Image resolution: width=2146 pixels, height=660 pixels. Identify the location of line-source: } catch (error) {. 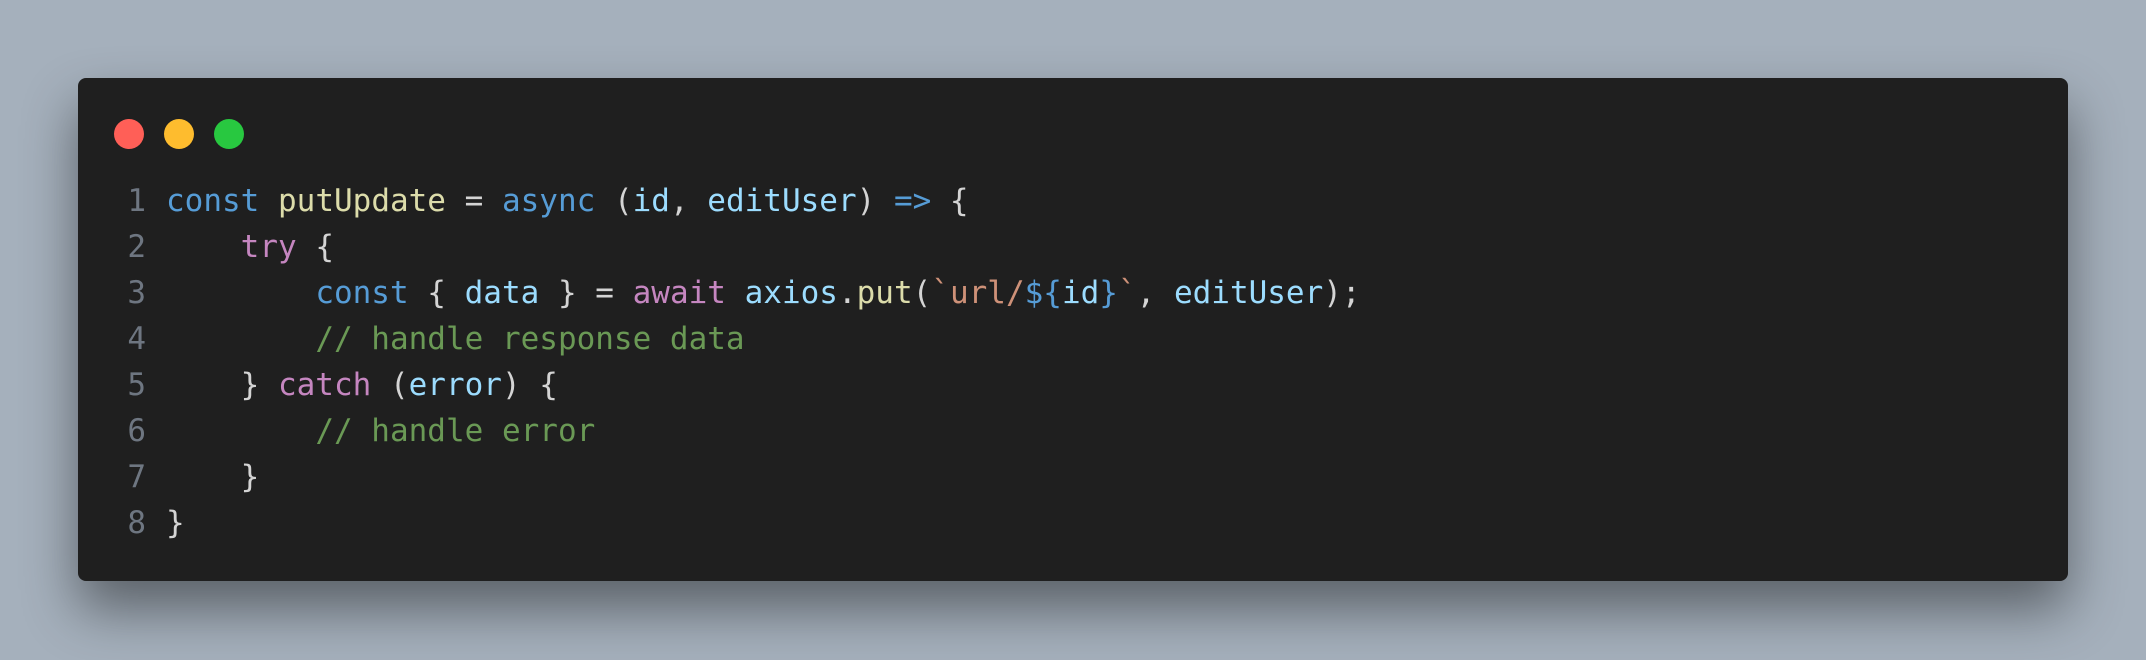
(362, 385).